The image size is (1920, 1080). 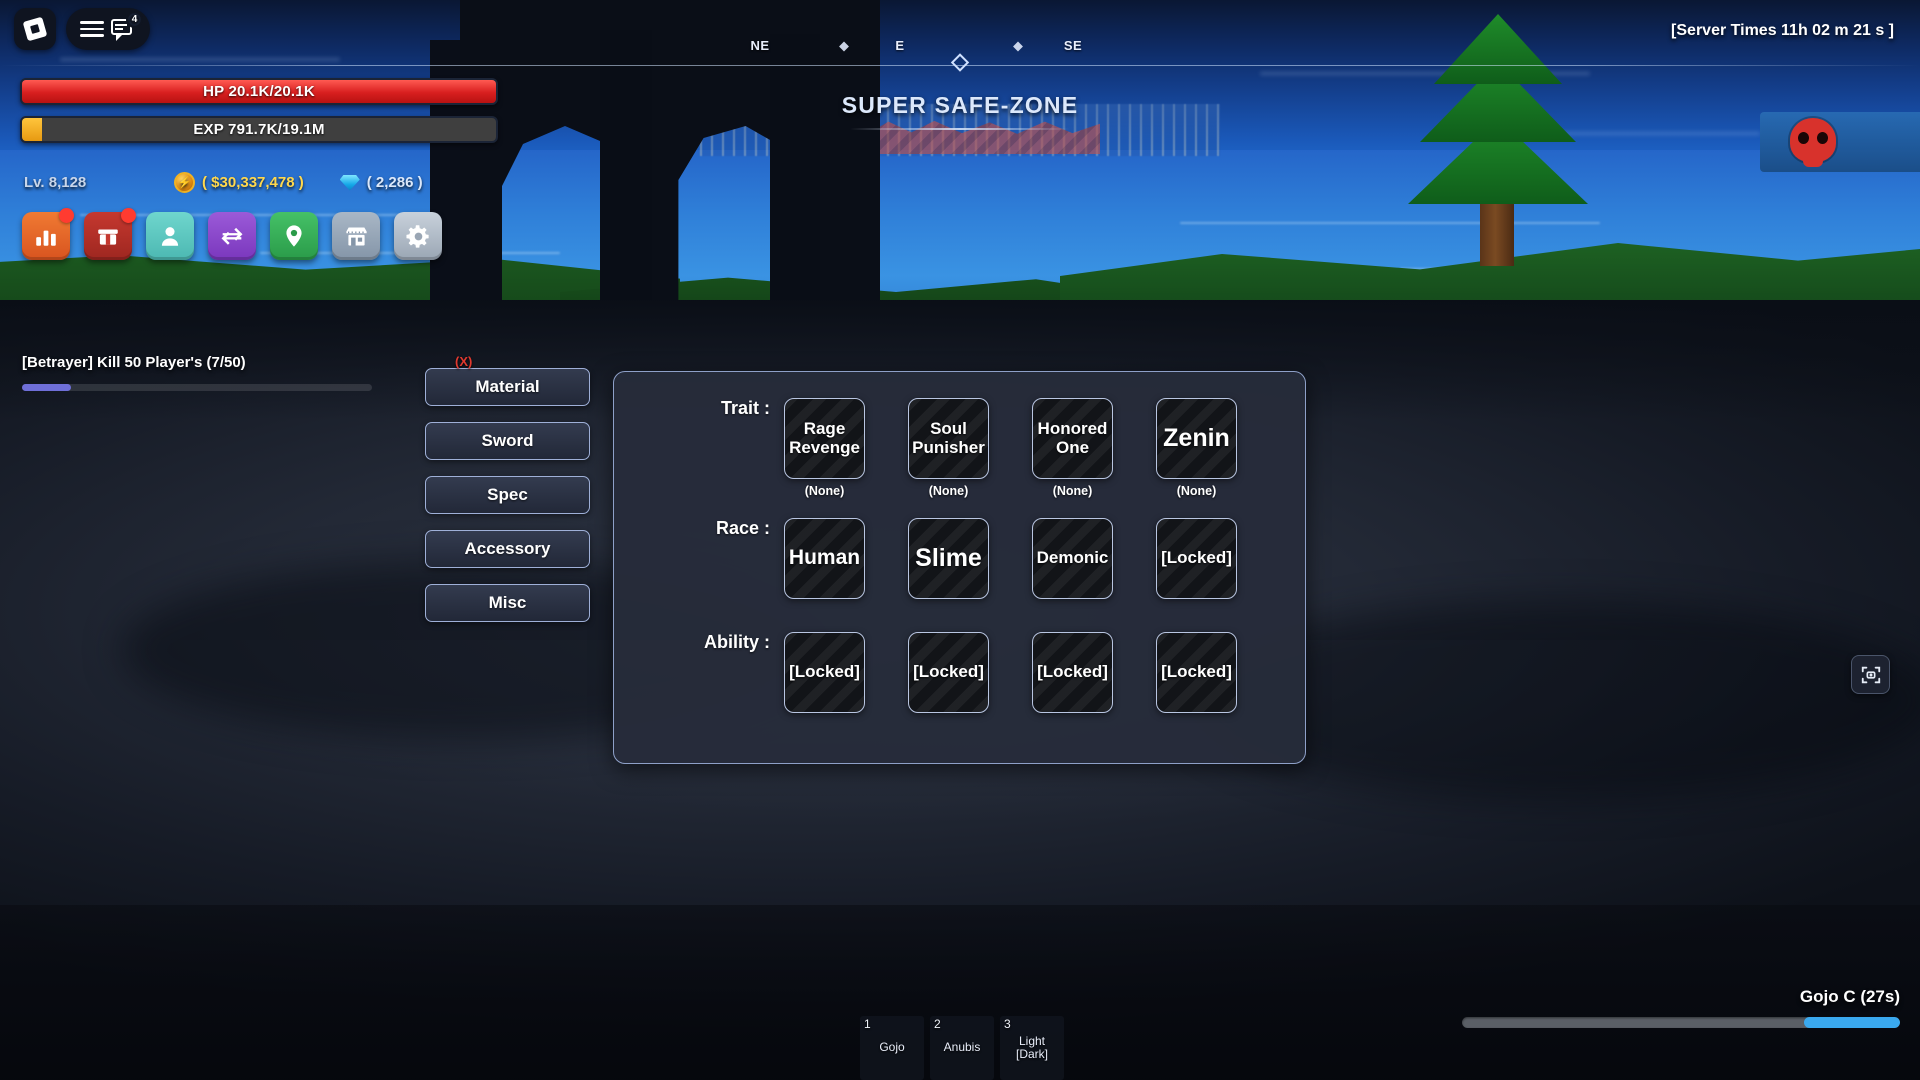 I want to click on coin-currency: ( $30,337,478 ), so click(x=239, y=182).